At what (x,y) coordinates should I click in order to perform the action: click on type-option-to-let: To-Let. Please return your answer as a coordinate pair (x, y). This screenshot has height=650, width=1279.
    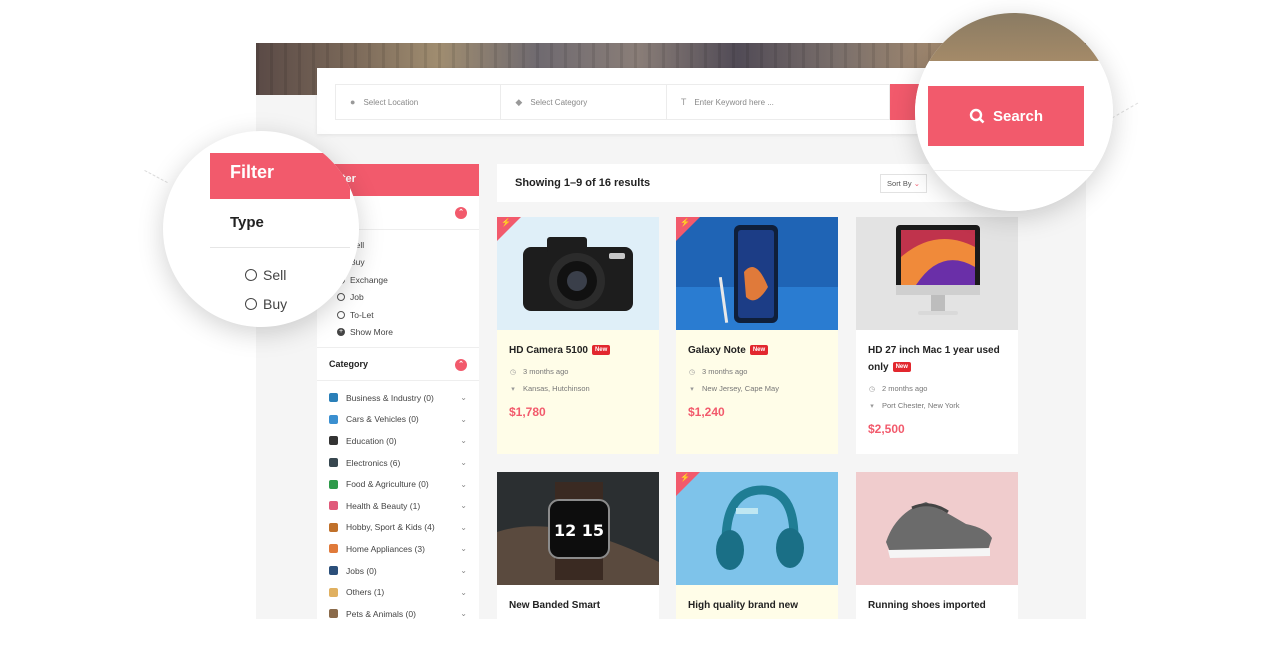
    Looking at the image, I should click on (408, 315).